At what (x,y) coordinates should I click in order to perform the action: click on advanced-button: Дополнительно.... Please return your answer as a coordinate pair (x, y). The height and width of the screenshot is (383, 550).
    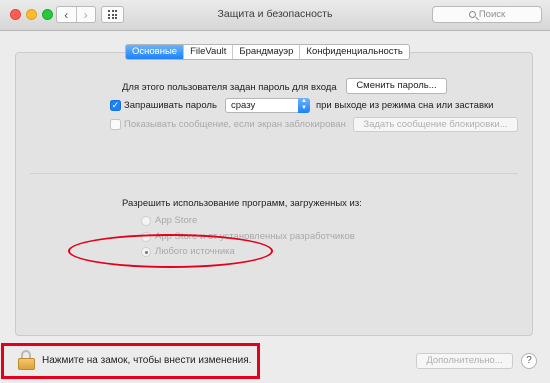
    Looking at the image, I should click on (464, 361).